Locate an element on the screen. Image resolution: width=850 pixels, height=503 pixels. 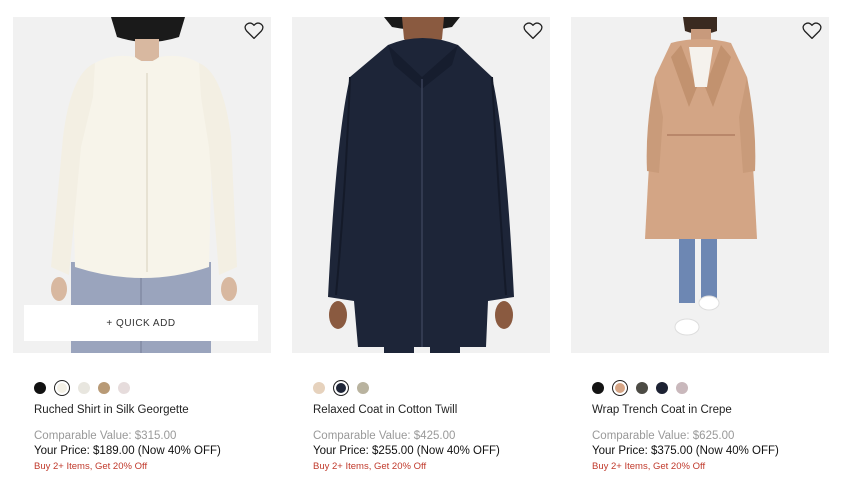
your-price: Your Price: $375.00 (Now 40% OFF) is located at coordinates (685, 451).